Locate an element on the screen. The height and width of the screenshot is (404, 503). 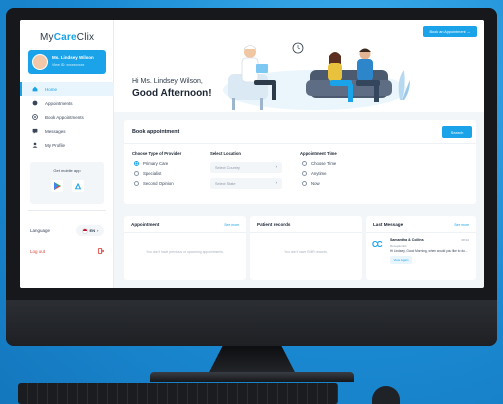
book-appointment-title: Book appointment is located at coordinates (156, 132).